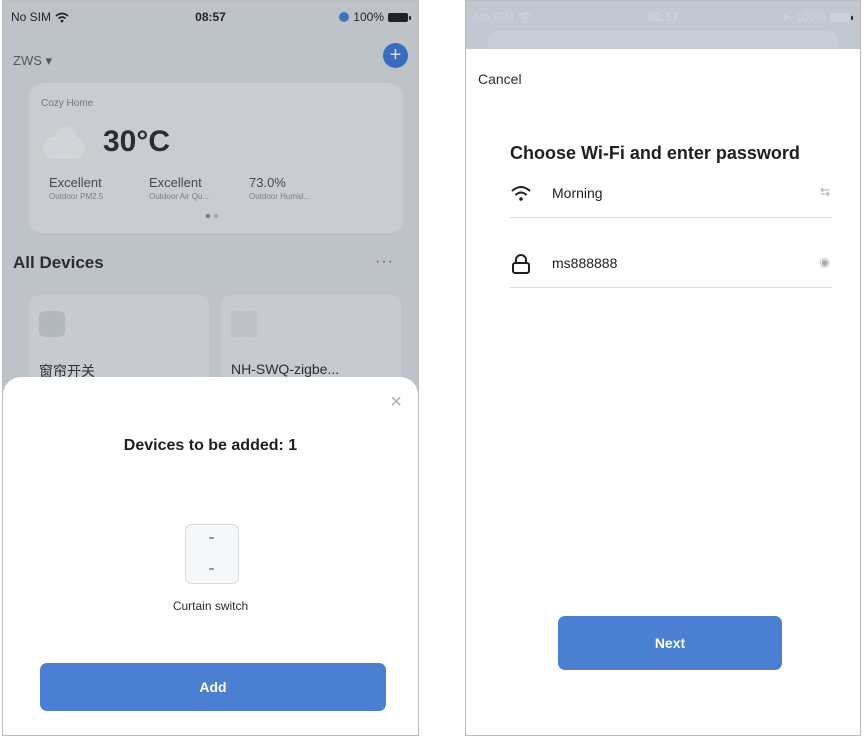 The height and width of the screenshot is (736, 865). What do you see at coordinates (396, 402) in the screenshot?
I see `close-icon: ×` at bounding box center [396, 402].